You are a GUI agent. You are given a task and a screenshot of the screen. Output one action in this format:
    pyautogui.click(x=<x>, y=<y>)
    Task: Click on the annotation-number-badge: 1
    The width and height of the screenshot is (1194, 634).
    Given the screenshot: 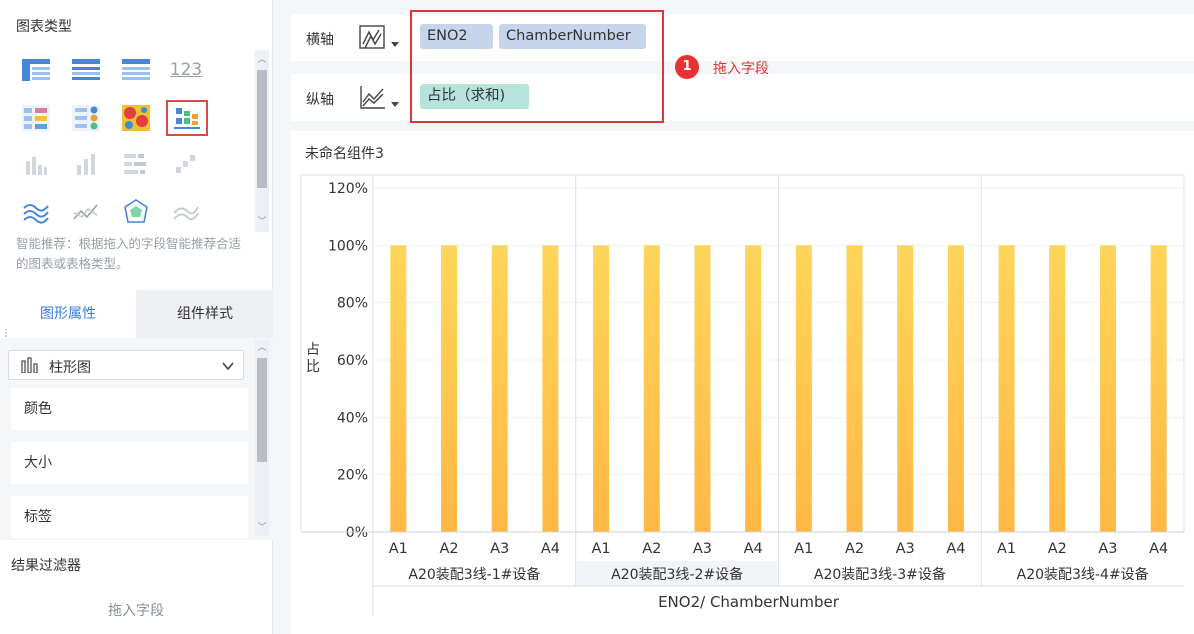 What is the action you would take?
    pyautogui.click(x=687, y=67)
    